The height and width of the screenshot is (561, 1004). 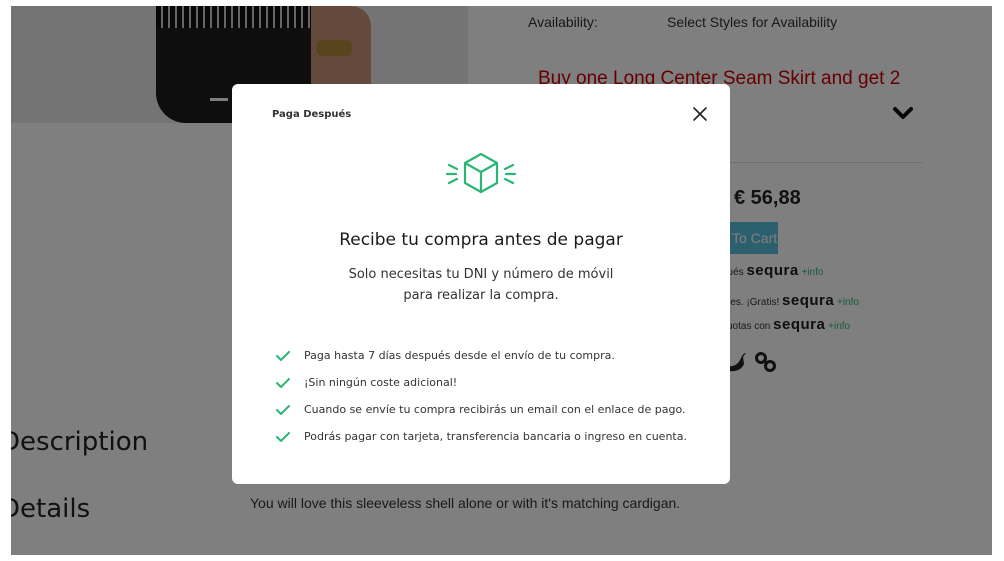 What do you see at coordinates (481, 274) in the screenshot?
I see `modal-subtitle-line1: Solo necesitas tu DNI y número de móvil` at bounding box center [481, 274].